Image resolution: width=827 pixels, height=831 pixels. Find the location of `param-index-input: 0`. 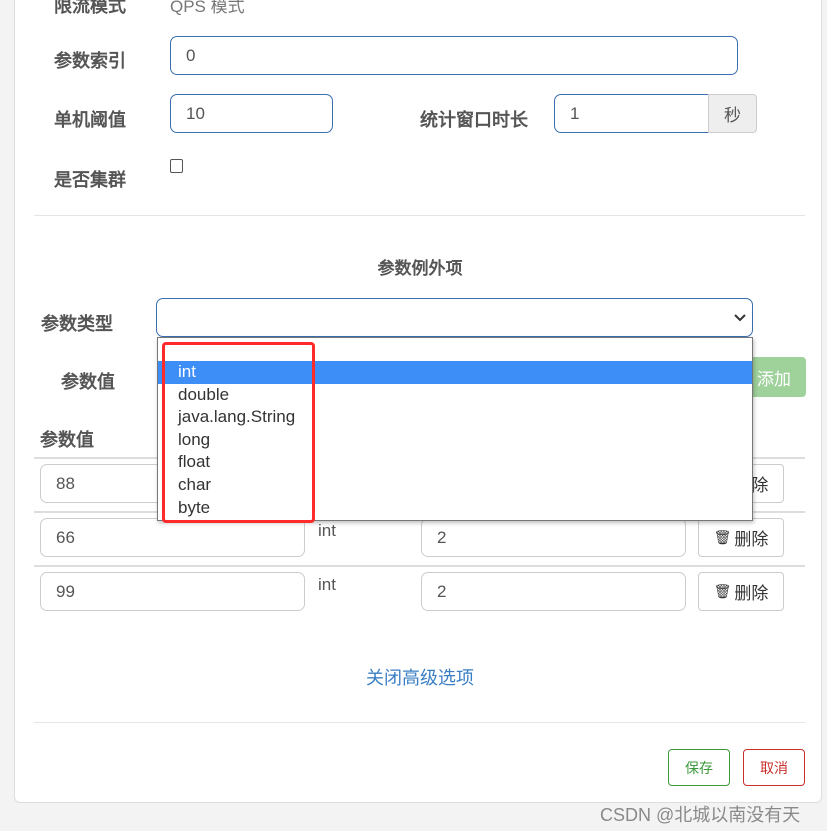

param-index-input: 0 is located at coordinates (454, 55).